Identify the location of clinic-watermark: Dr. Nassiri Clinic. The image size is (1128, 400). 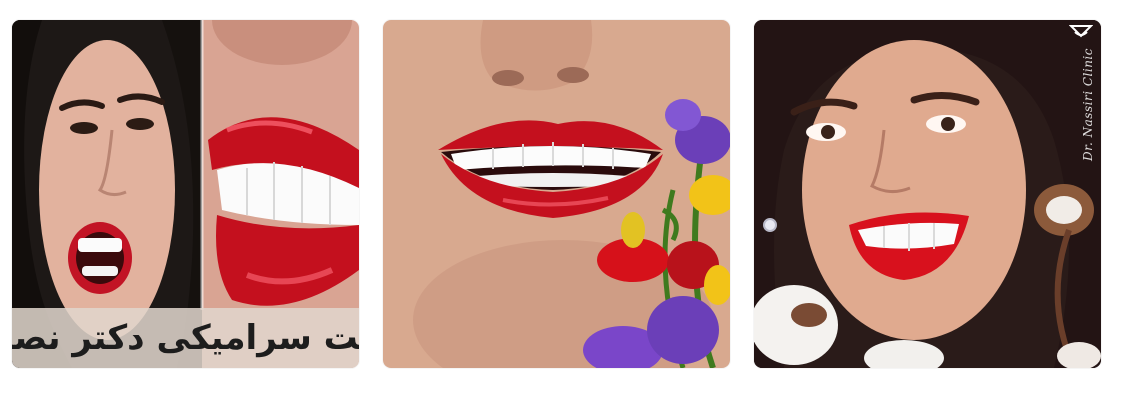
(1088, 105).